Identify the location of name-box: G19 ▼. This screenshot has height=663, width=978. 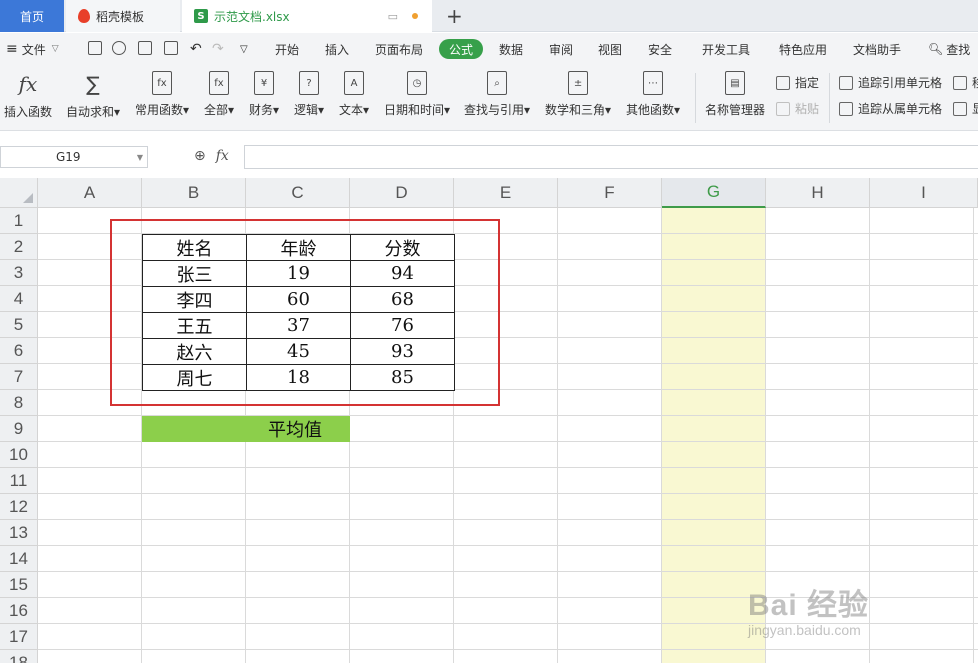
(74, 157).